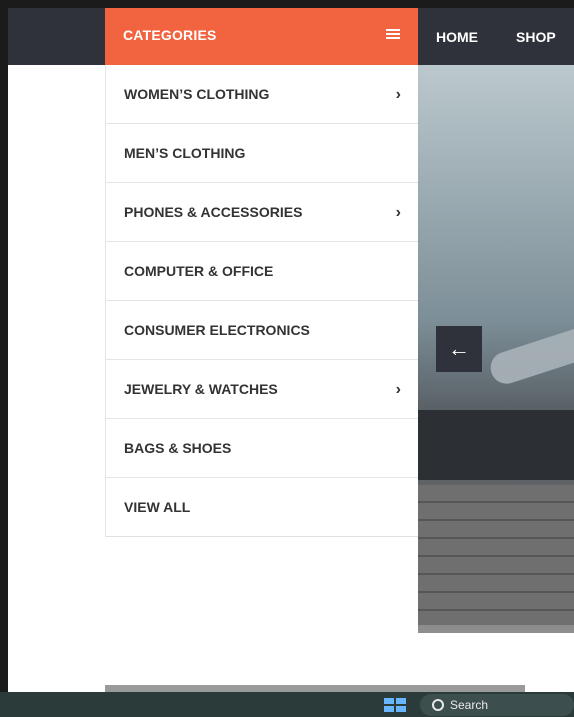 This screenshot has height=717, width=574. I want to click on category-label: CONSUMER ELECTRONICS, so click(217, 330).